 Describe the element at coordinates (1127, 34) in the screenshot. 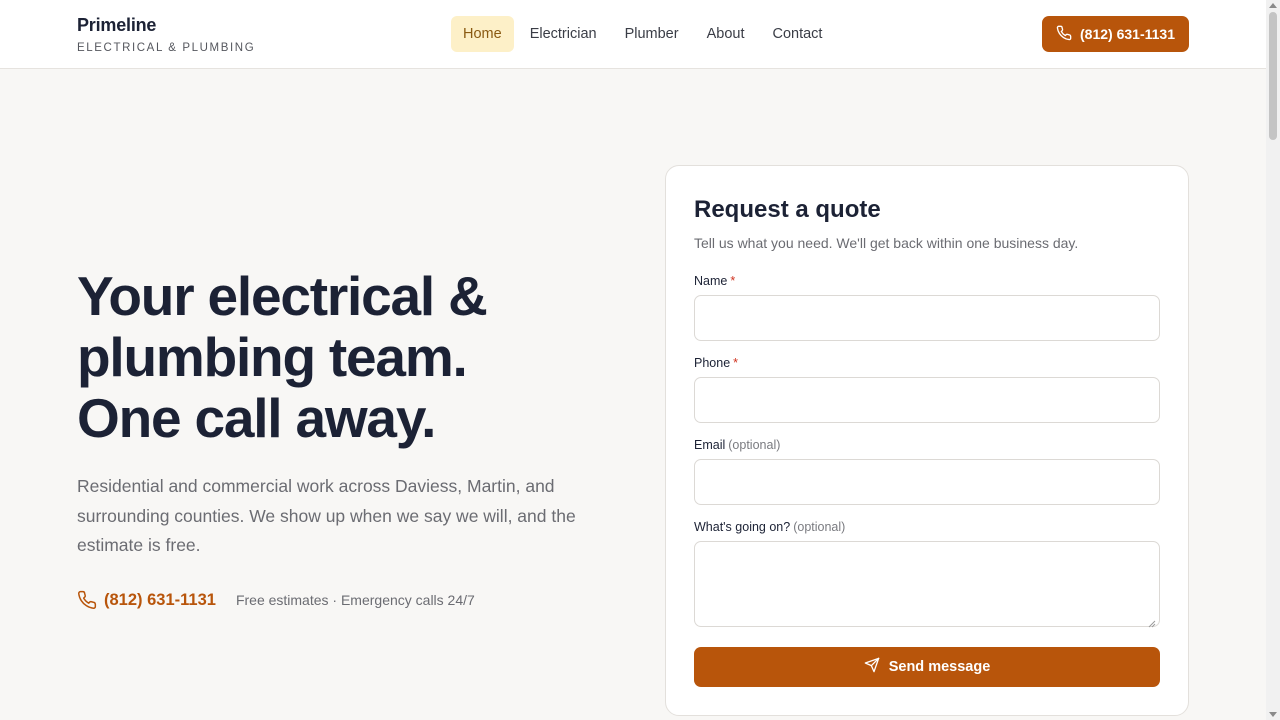

I see `header-call-label: (812) 631-1131` at that location.